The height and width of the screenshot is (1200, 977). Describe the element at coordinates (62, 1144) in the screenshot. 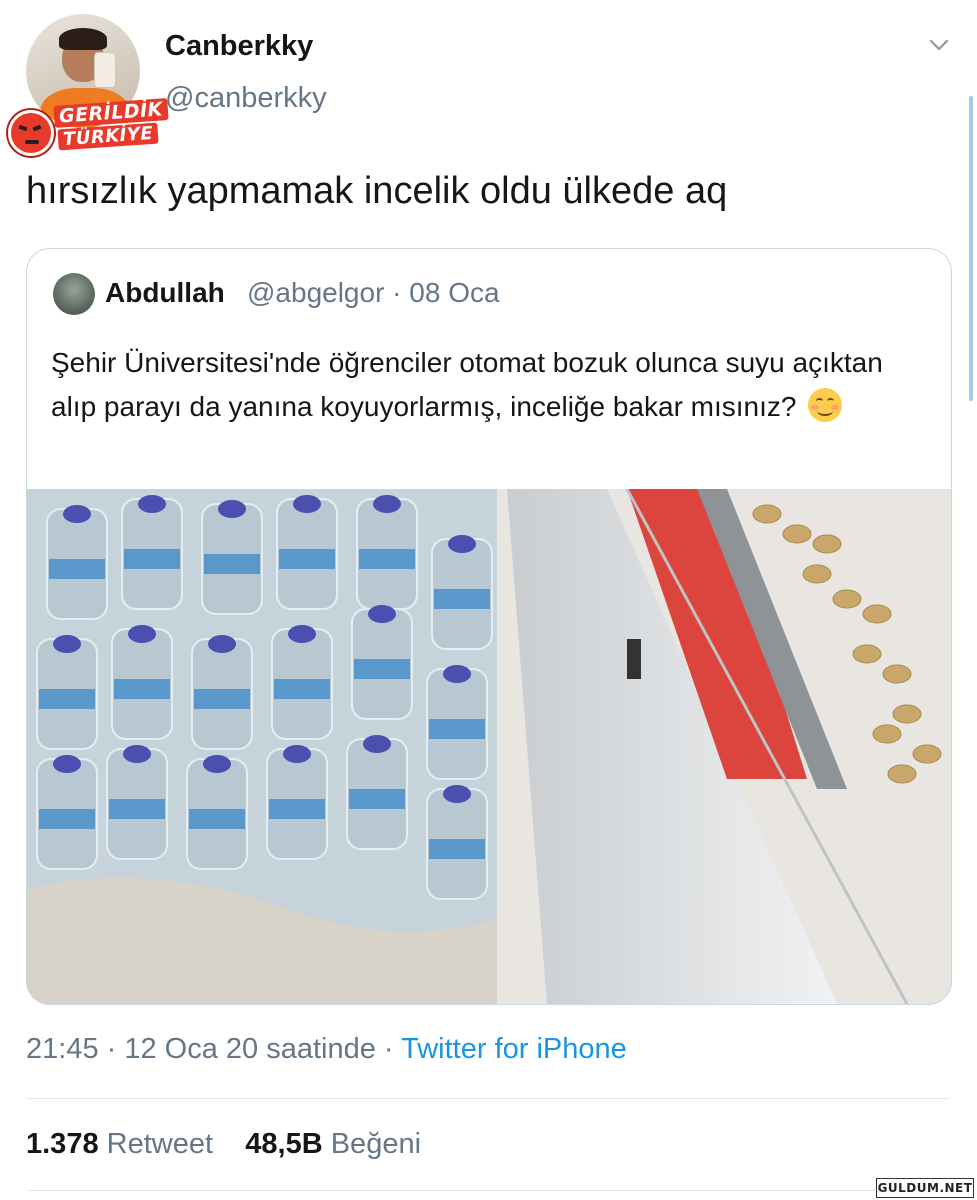

I see `retweet-count: 1.378` at that location.